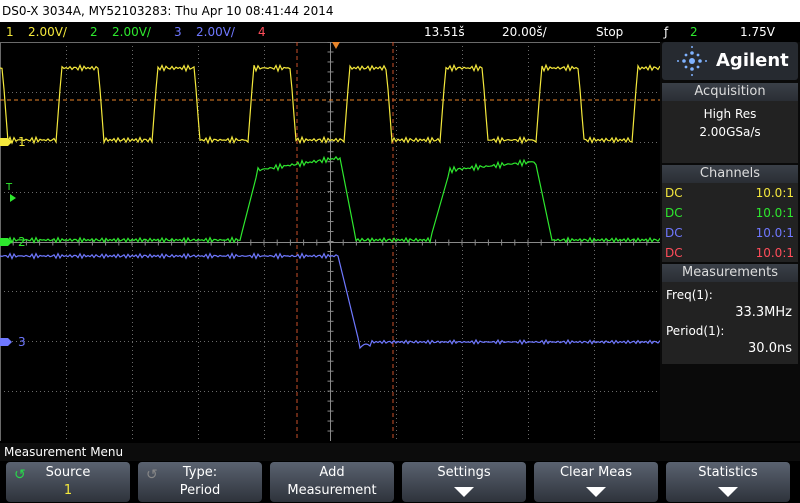  I want to click on softkey-settings: Settings, so click(464, 482).